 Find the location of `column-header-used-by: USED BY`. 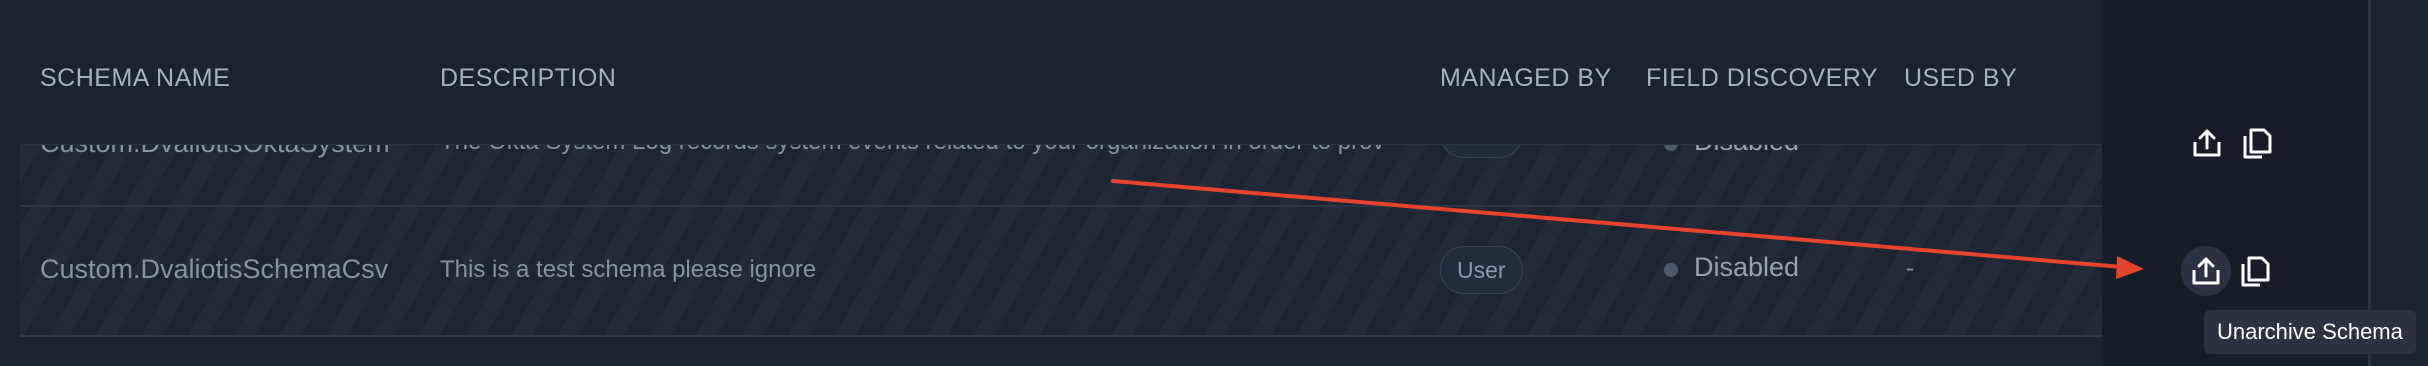

column-header-used-by: USED BY is located at coordinates (1960, 78).